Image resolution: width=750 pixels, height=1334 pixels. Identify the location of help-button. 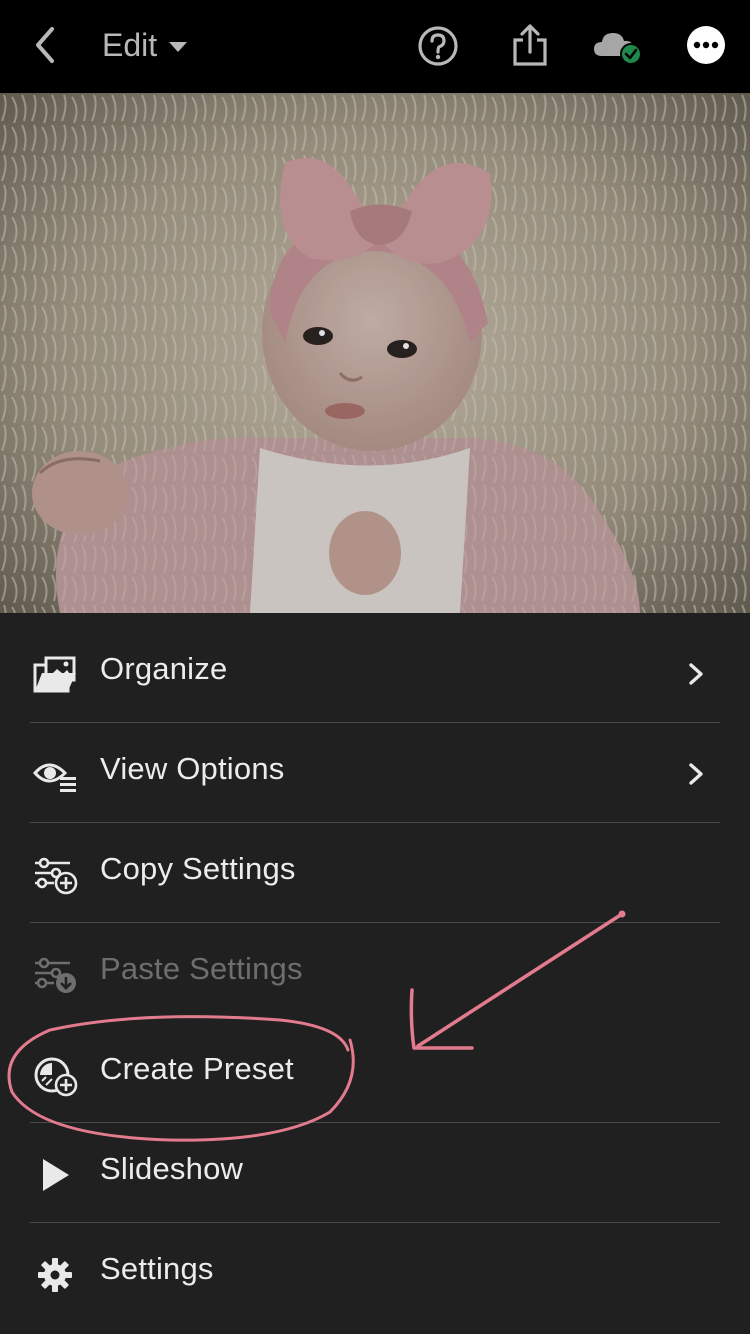
(438, 46).